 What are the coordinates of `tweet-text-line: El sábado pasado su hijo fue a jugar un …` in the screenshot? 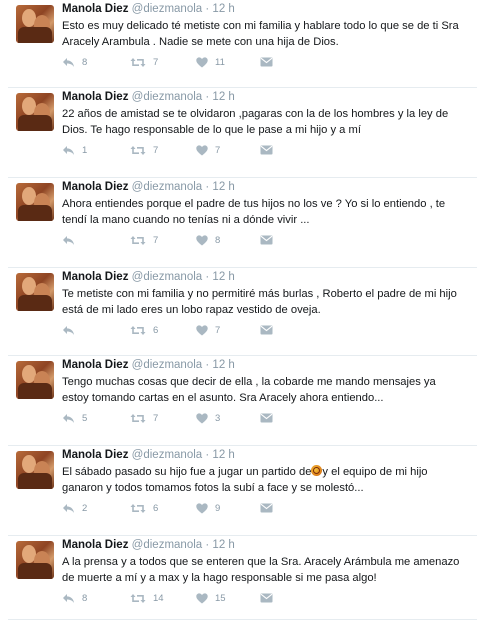 It's located at (268, 473).